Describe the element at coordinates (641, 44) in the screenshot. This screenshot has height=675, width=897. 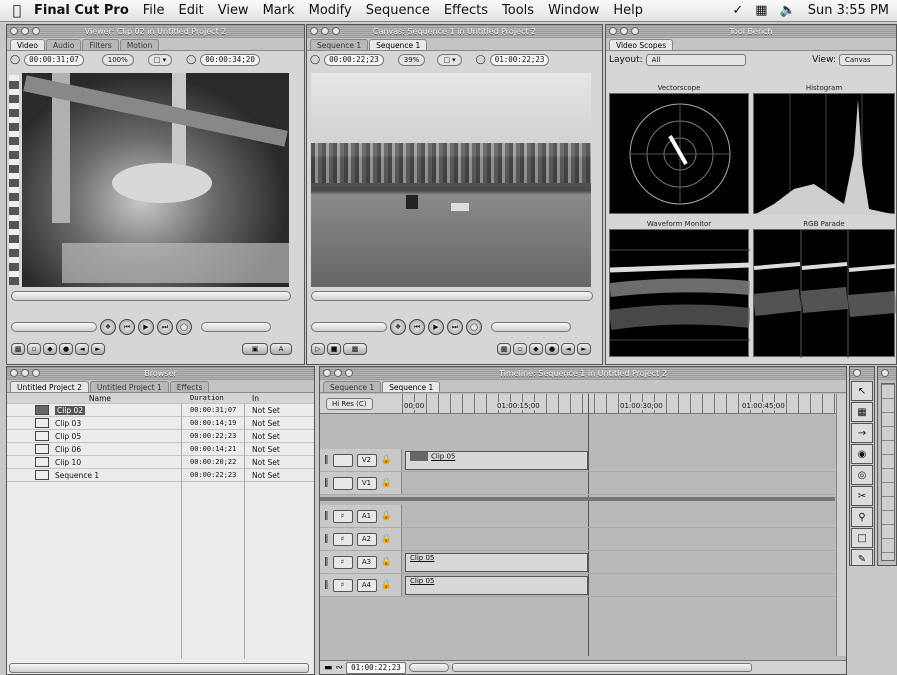
I see `tab-video-scopes: Video Scopes` at that location.